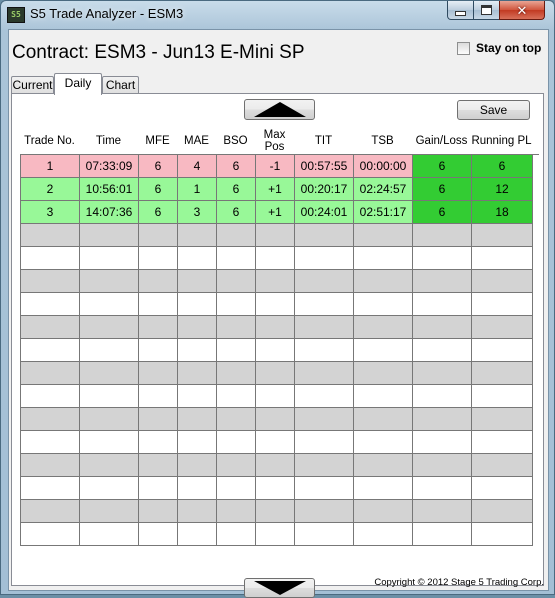 This screenshot has width=555, height=598. I want to click on scroll-down-button, so click(279, 588).